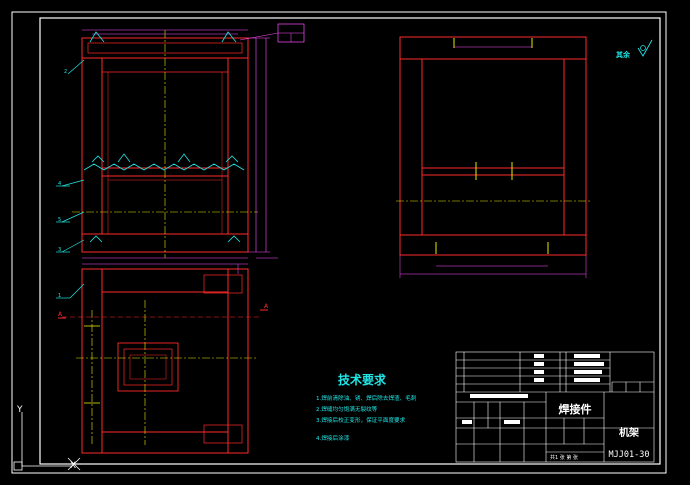 This screenshot has height=485, width=690. I want to click on leader-label-4: 4, so click(59, 184).